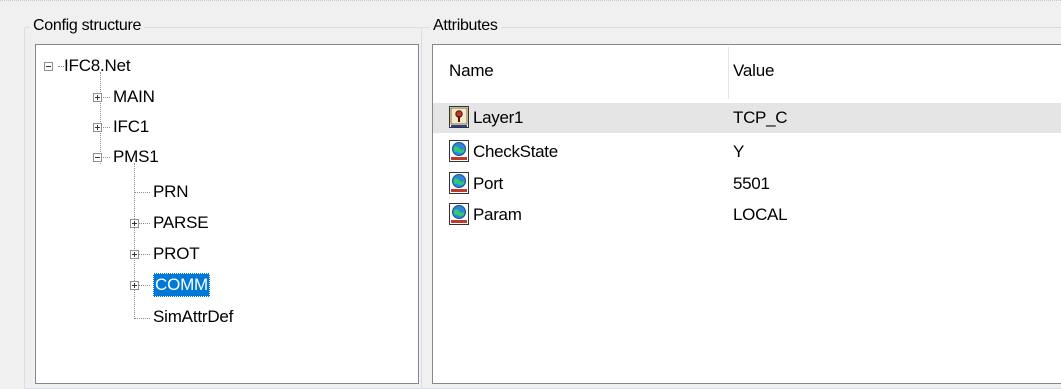  I want to click on tree-node-label-selected: COMM, so click(182, 285).